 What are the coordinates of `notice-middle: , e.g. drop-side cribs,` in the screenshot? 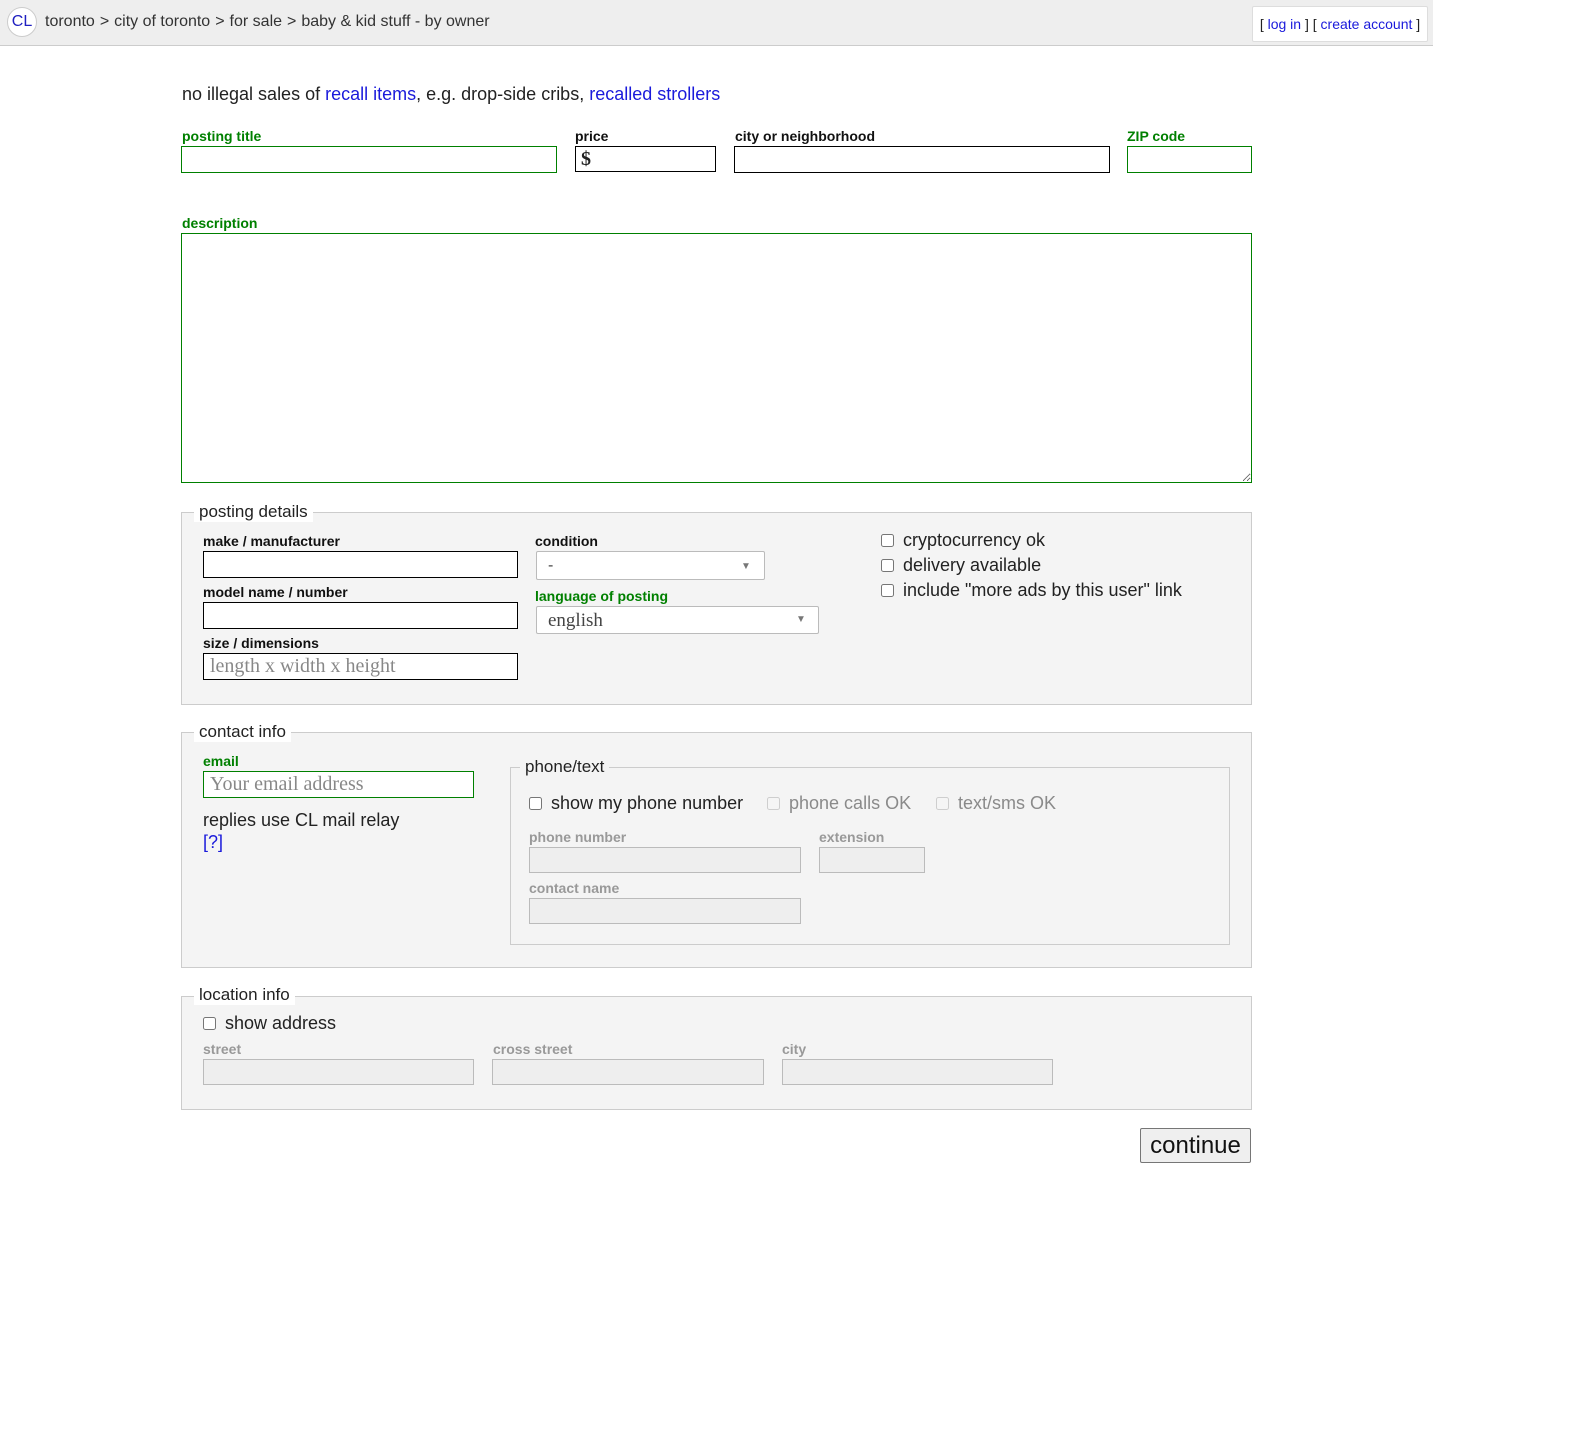 It's located at (503, 94).